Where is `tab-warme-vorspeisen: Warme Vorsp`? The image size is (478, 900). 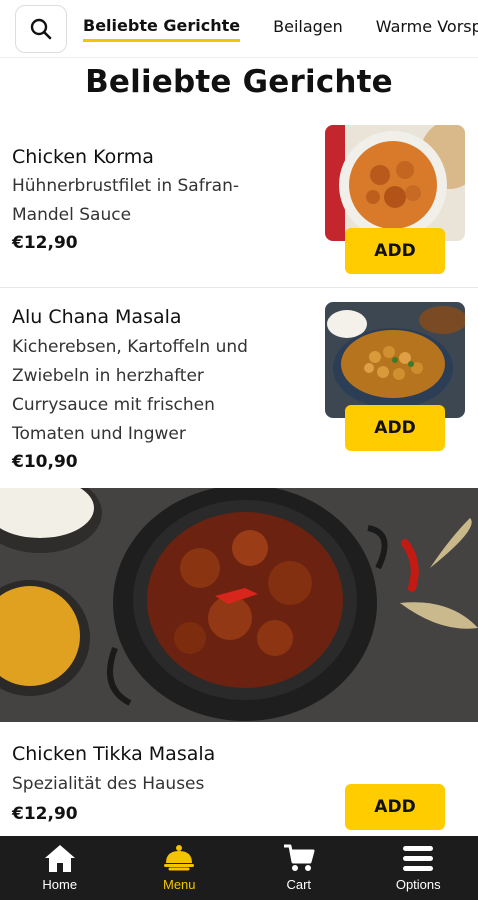
tab-warme-vorspeisen: Warme Vorsp is located at coordinates (427, 28).